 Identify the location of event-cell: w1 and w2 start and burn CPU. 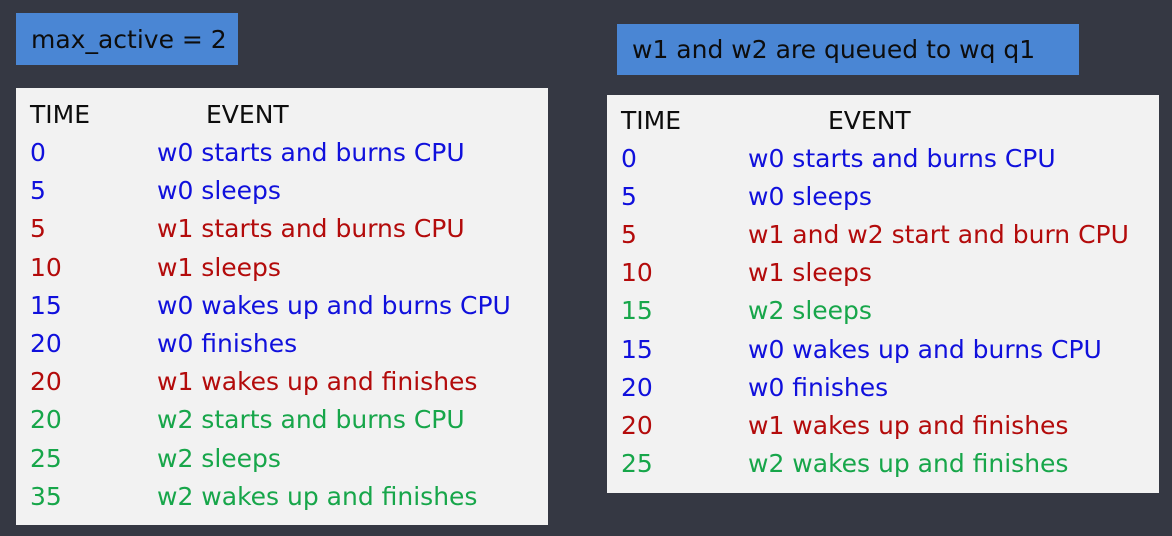
(938, 235).